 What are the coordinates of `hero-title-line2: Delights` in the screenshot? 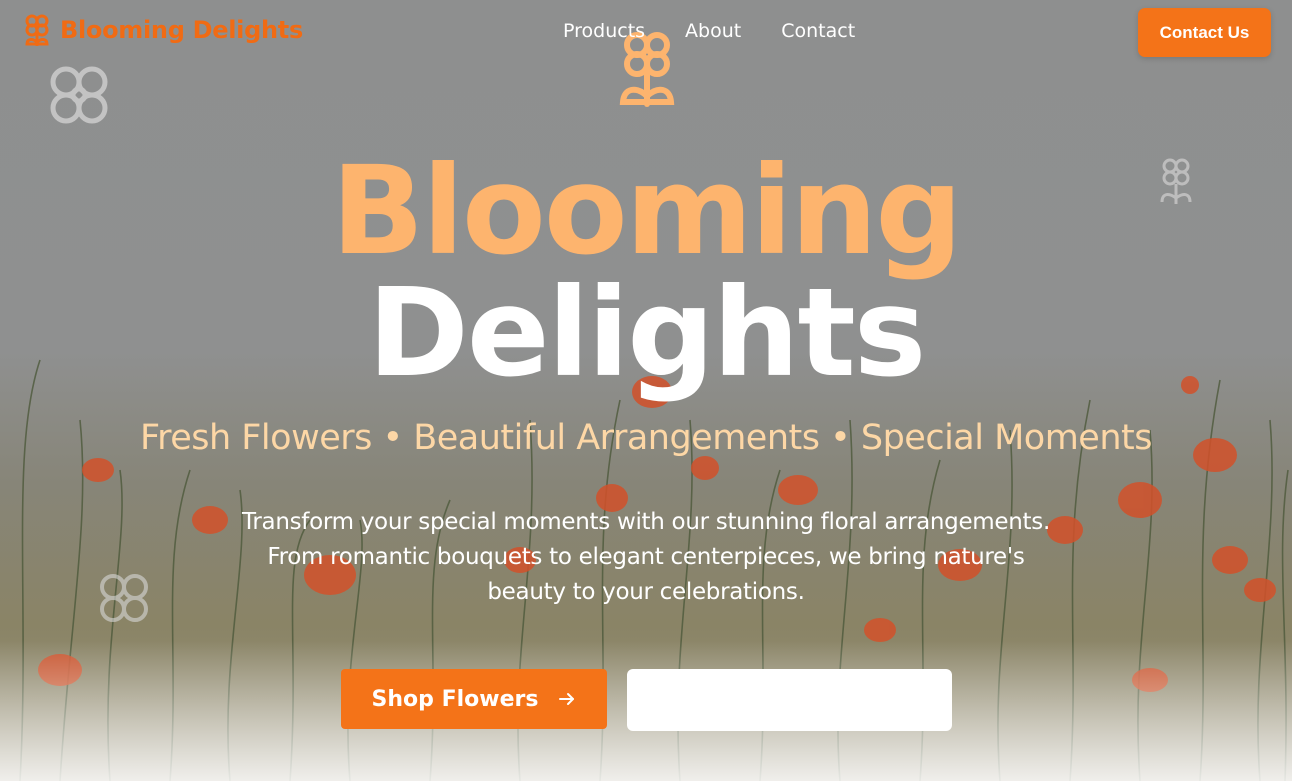 It's located at (647, 333).